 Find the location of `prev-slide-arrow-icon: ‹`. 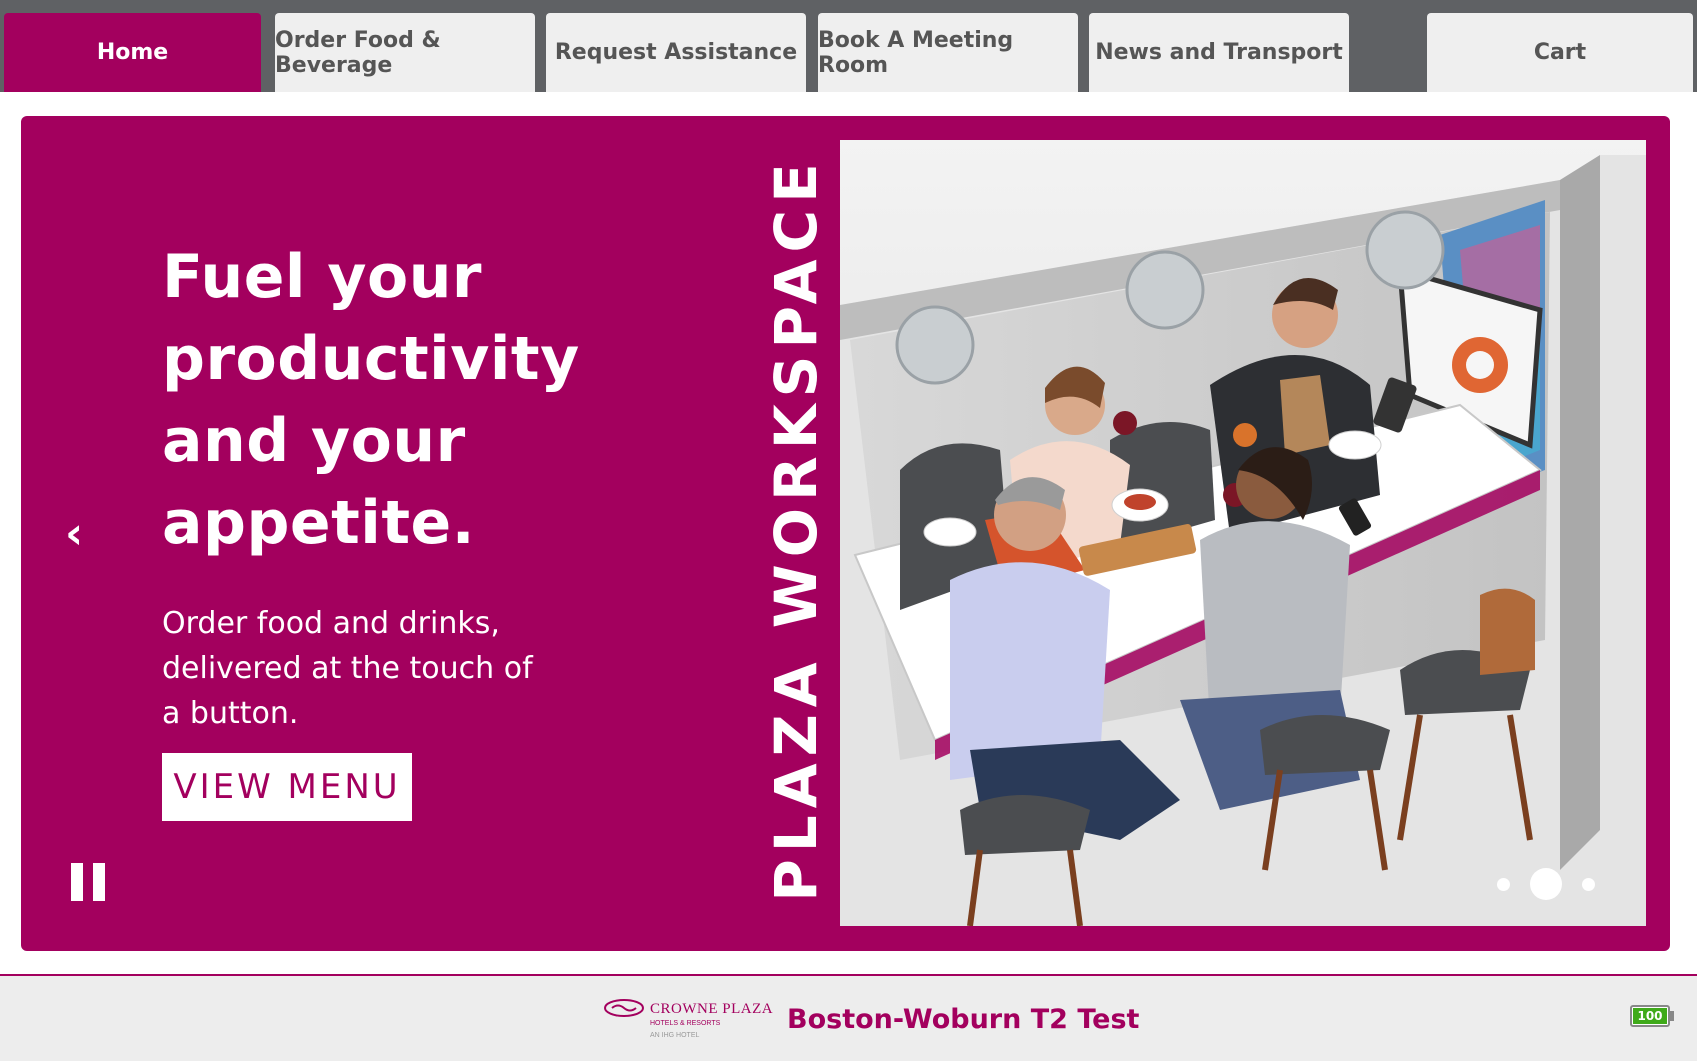

prev-slide-arrow-icon: ‹ is located at coordinates (74, 534).